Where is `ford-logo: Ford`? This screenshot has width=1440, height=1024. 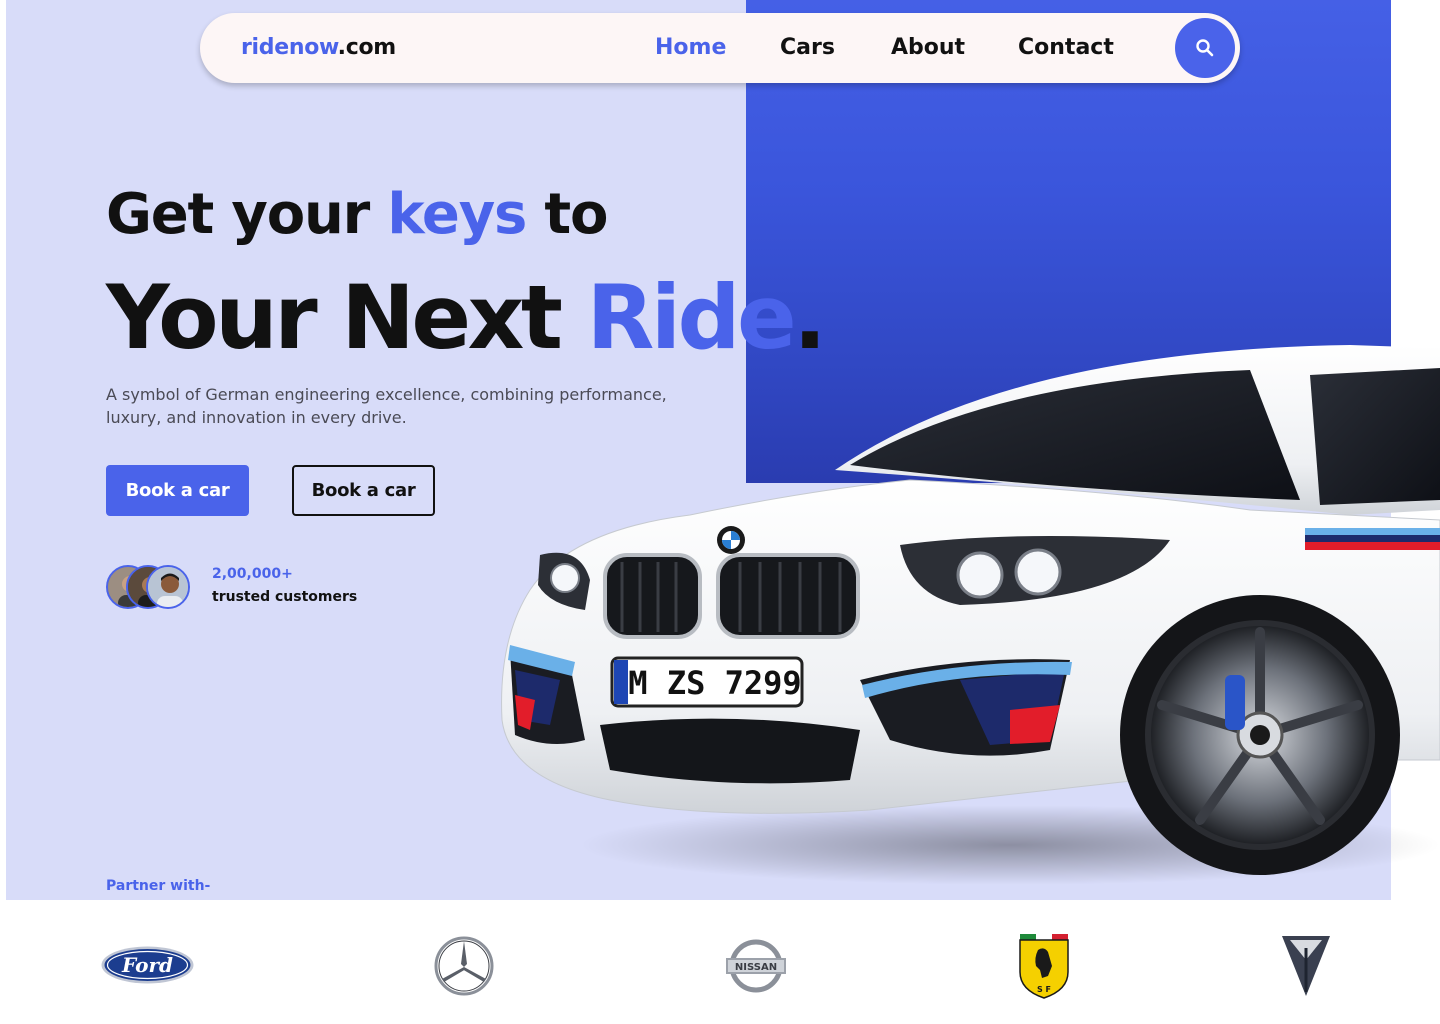
ford-logo: Ford is located at coordinates (147, 965).